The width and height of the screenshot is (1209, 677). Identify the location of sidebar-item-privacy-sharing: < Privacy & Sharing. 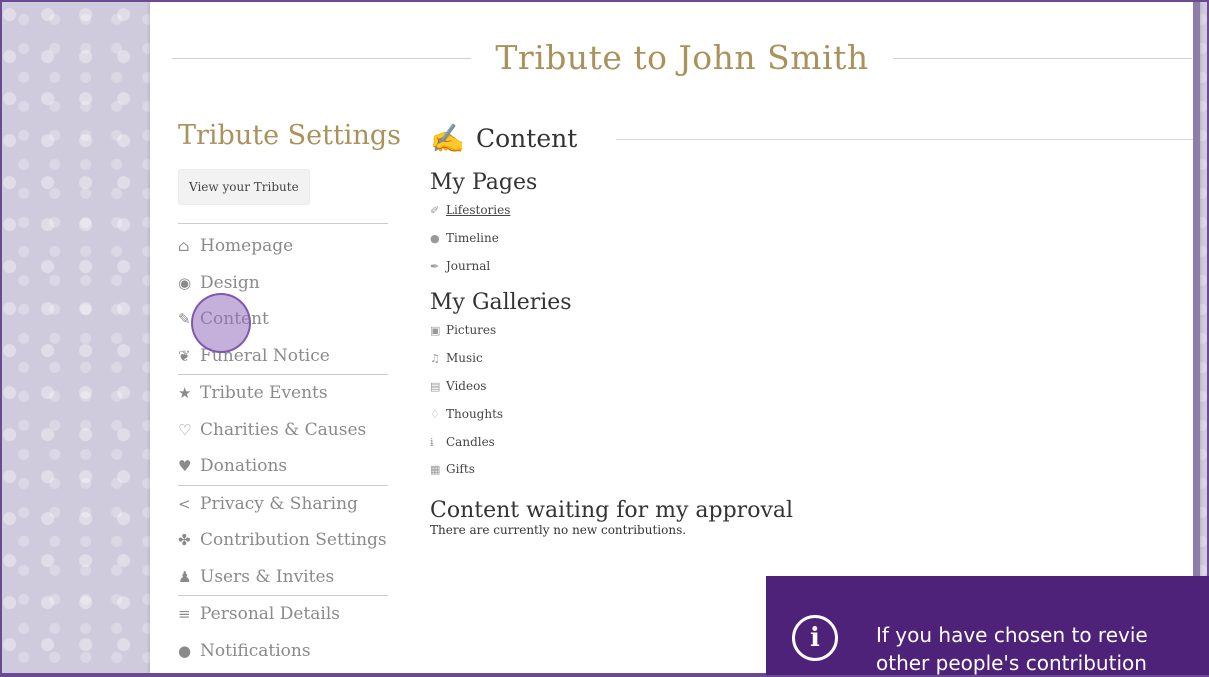
(288, 504).